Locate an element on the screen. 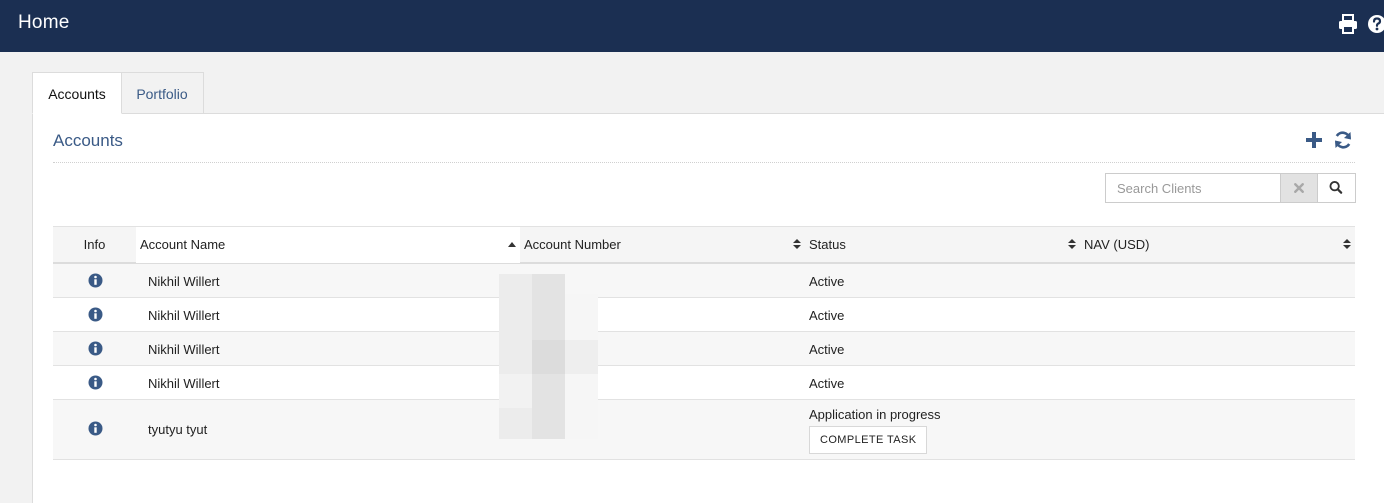 The height and width of the screenshot is (503, 1384). refresh-icon is located at coordinates (1343, 140).